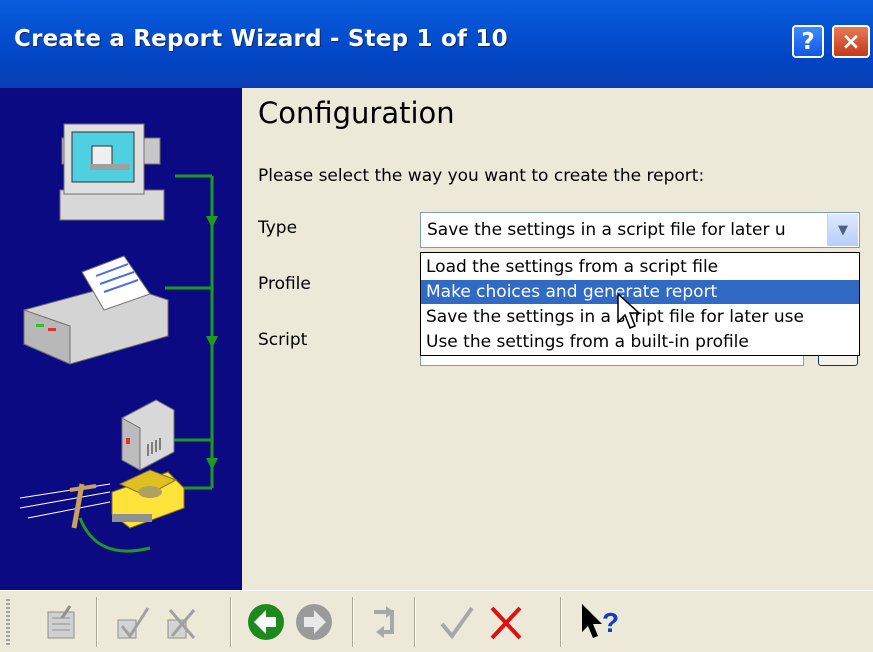 Image resolution: width=873 pixels, height=652 pixels. I want to click on check-select-icon, so click(132, 622).